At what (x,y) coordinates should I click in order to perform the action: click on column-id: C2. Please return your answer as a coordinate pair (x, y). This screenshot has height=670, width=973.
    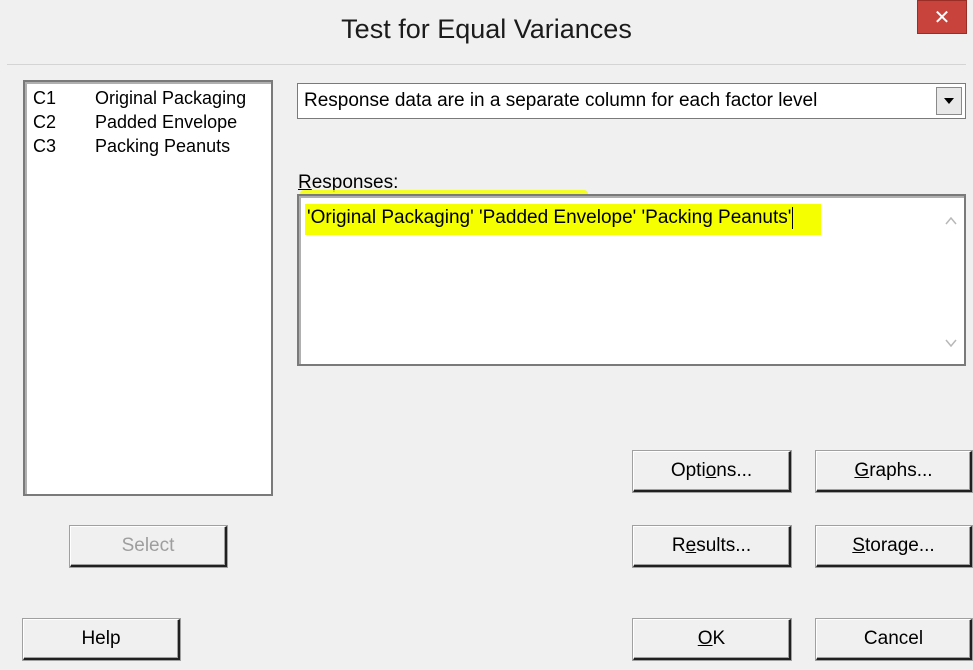
    Looking at the image, I should click on (45, 122).